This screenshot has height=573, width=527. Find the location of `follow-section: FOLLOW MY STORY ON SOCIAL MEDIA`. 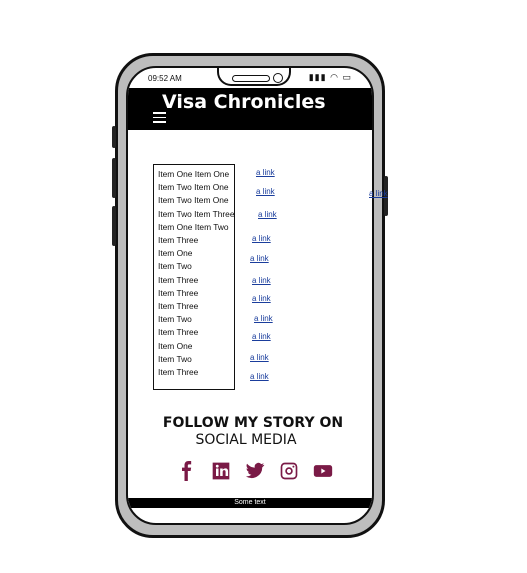

follow-section: FOLLOW MY STORY ON SOCIAL MEDIA is located at coordinates (250, 431).